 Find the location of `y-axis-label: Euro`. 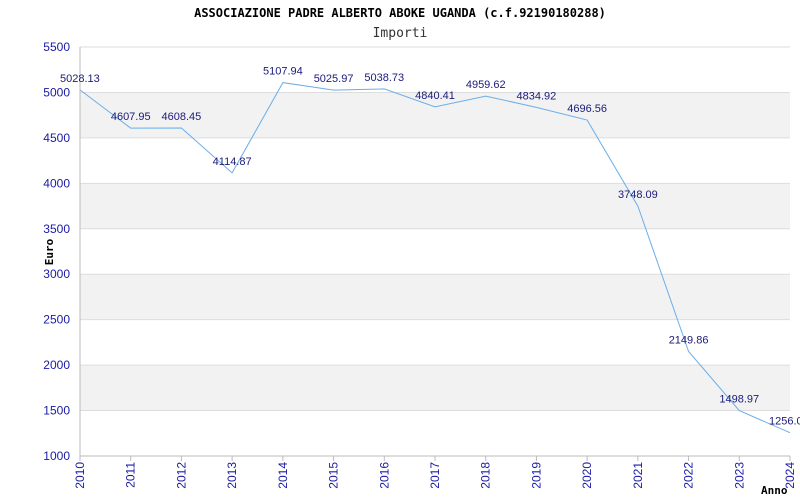

y-axis-label: Euro is located at coordinates (49, 251).